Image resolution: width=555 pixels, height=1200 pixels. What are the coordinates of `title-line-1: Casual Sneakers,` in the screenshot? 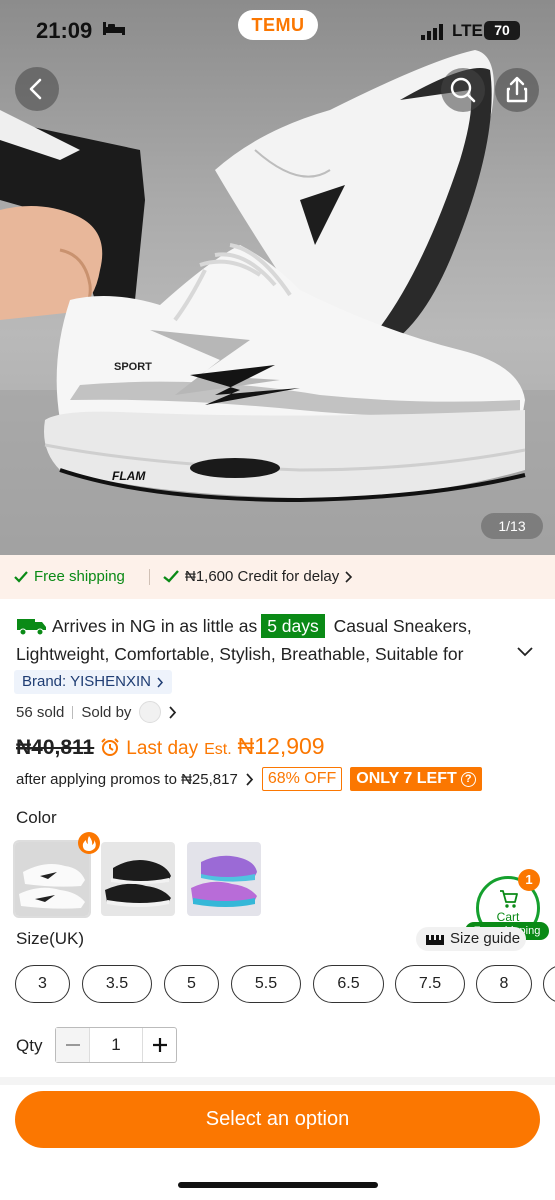 It's located at (402, 626).